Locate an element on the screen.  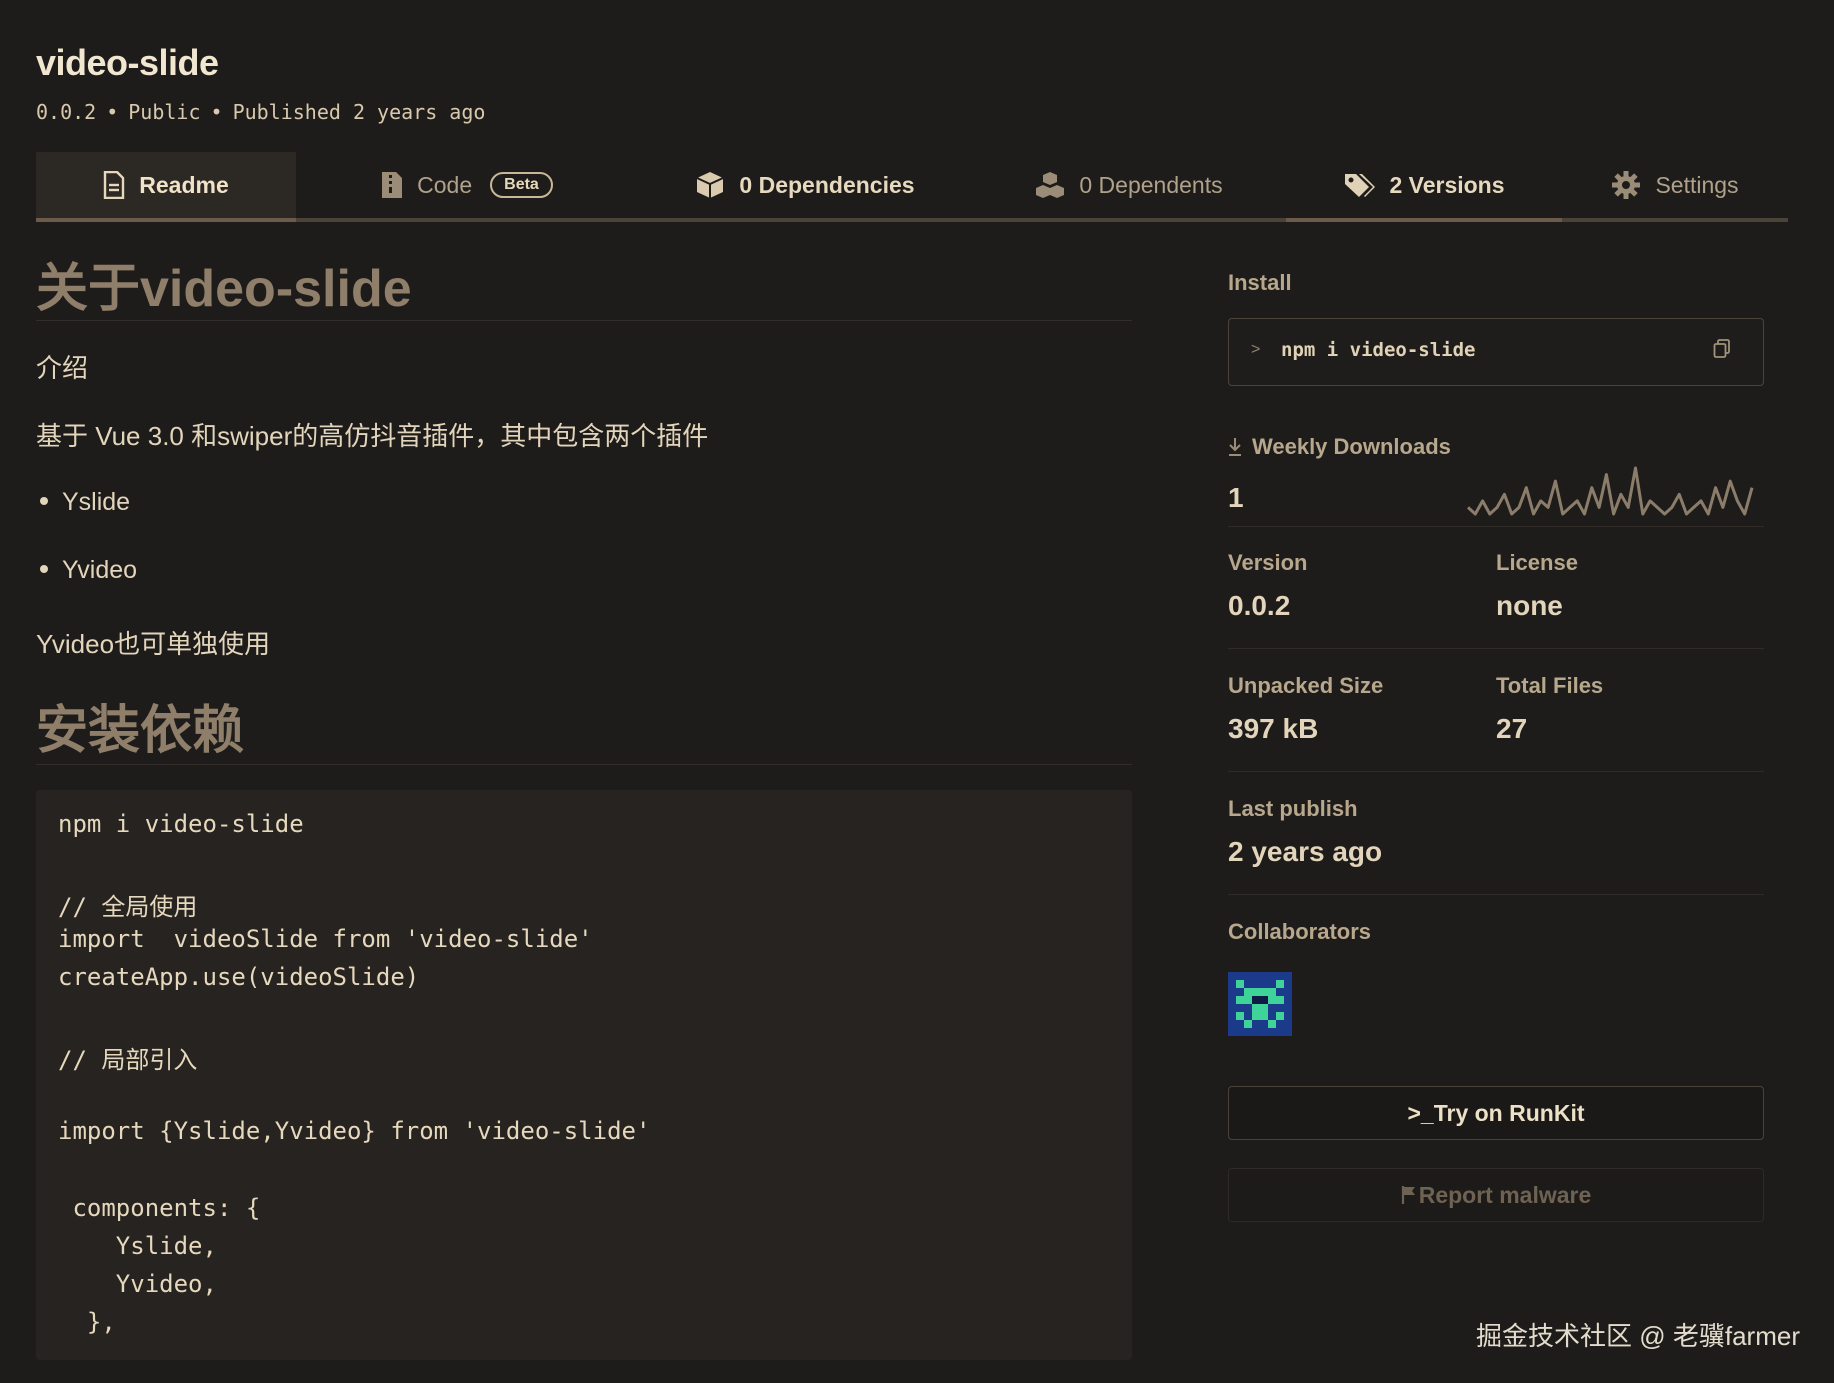
package-visibility: Public is located at coordinates (164, 112).